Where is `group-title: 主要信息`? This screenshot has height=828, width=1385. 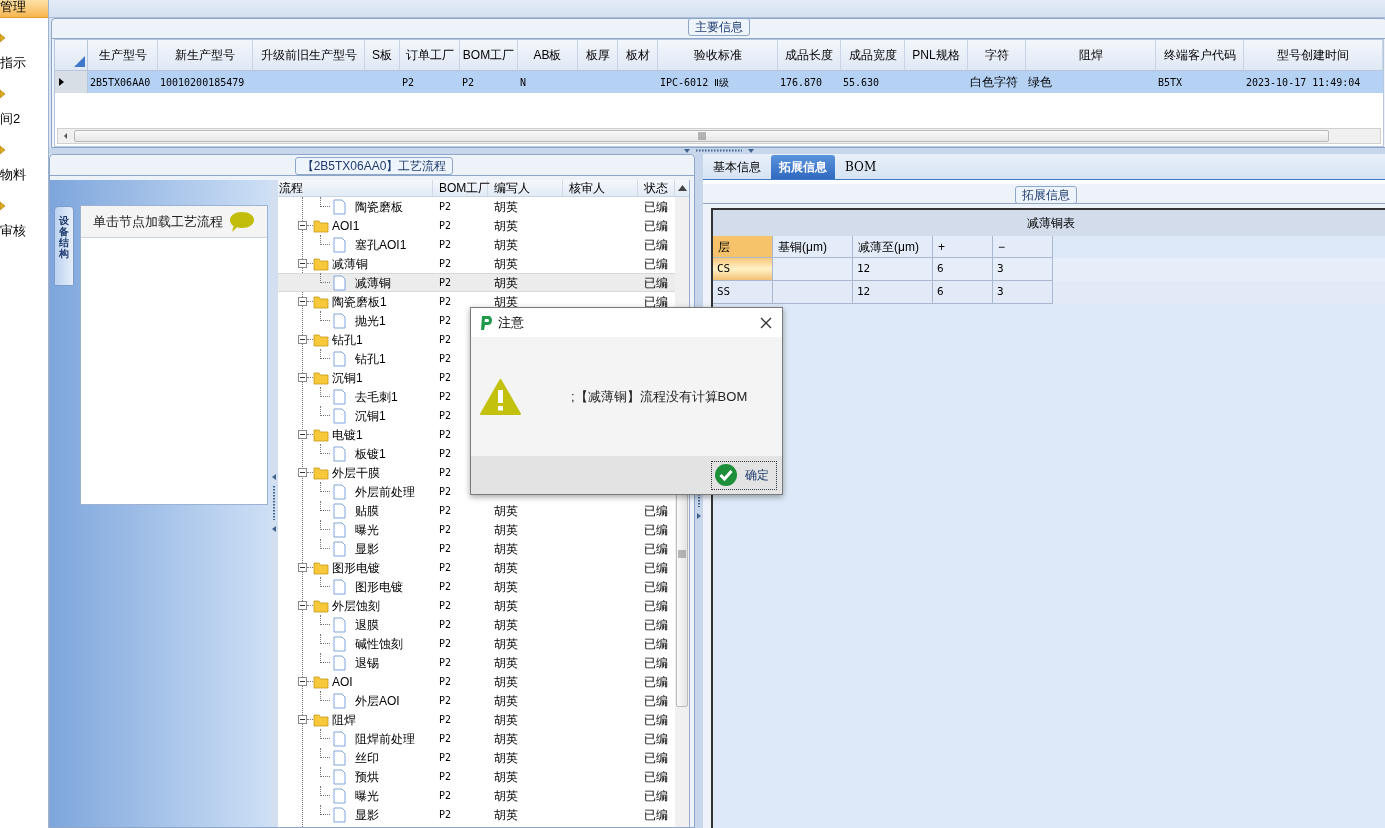 group-title: 主要信息 is located at coordinates (719, 27).